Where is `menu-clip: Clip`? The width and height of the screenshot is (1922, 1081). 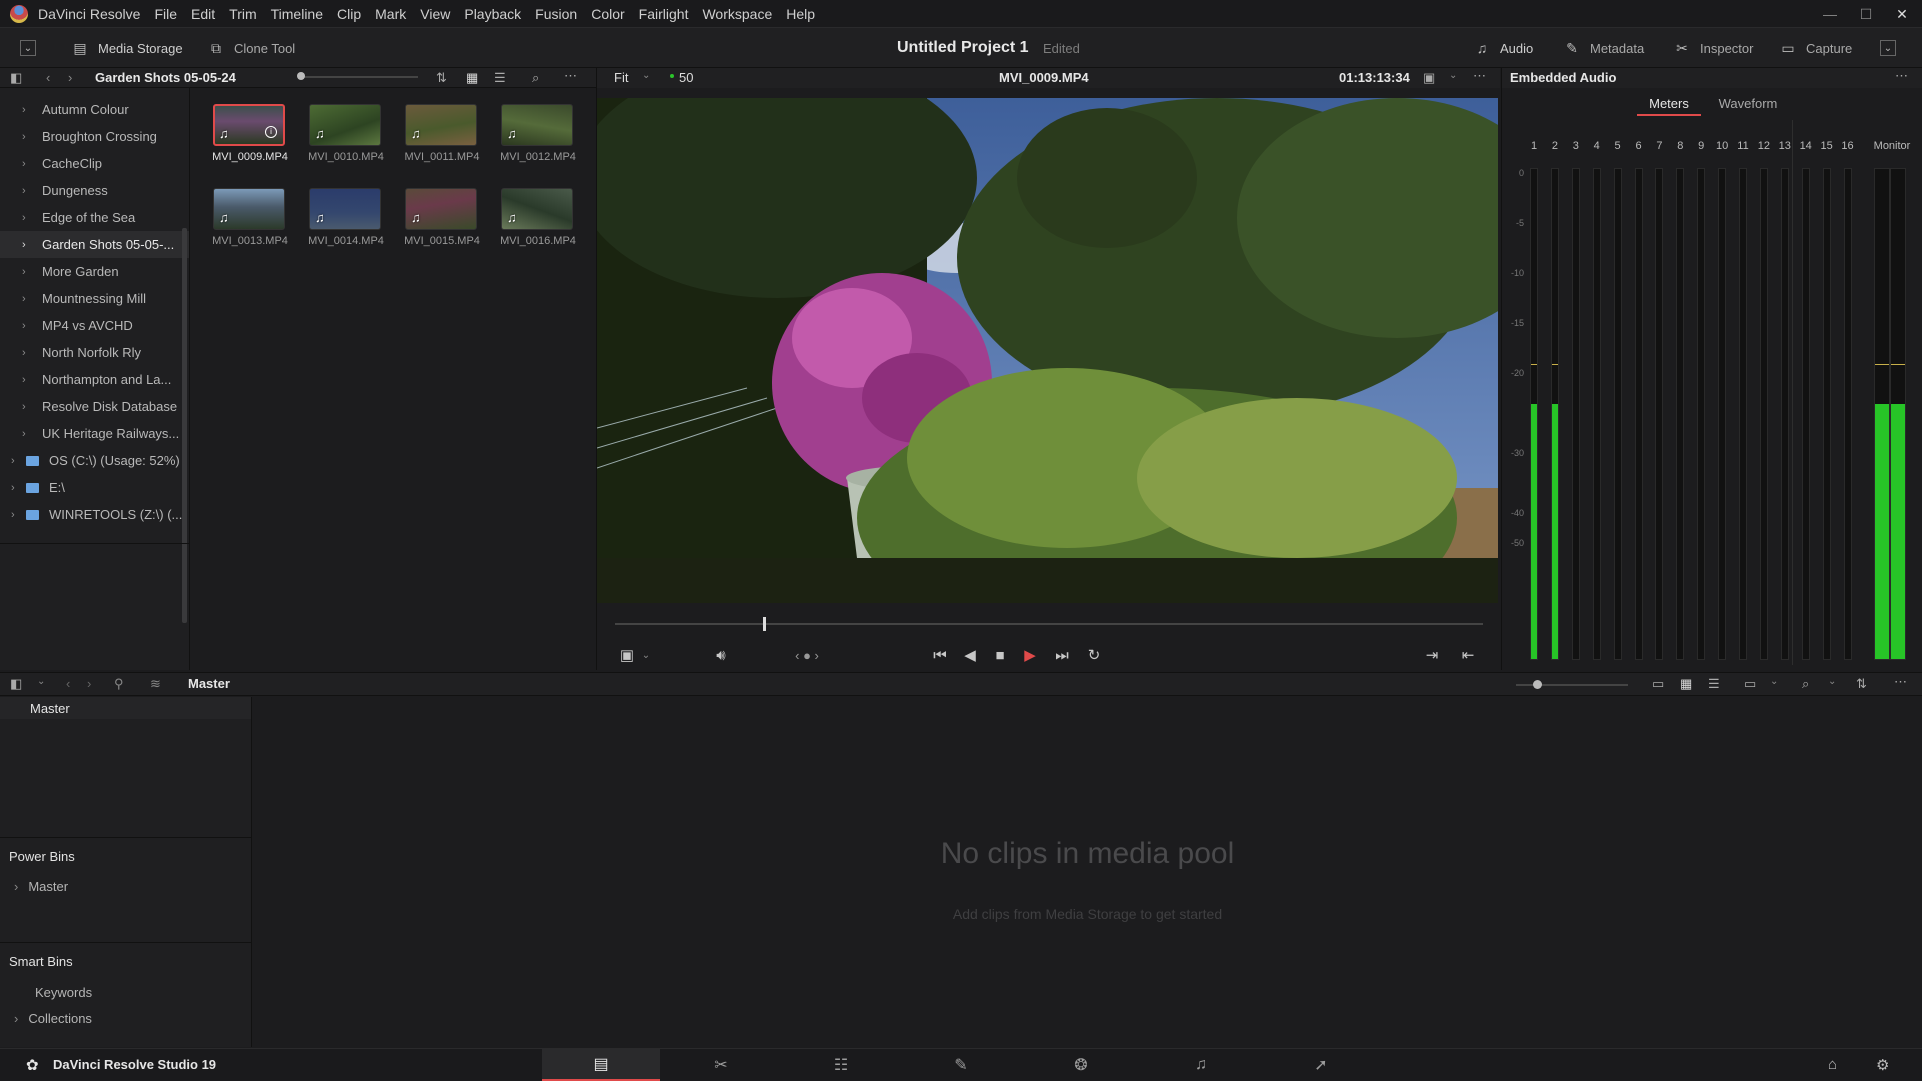 menu-clip: Clip is located at coordinates (349, 14).